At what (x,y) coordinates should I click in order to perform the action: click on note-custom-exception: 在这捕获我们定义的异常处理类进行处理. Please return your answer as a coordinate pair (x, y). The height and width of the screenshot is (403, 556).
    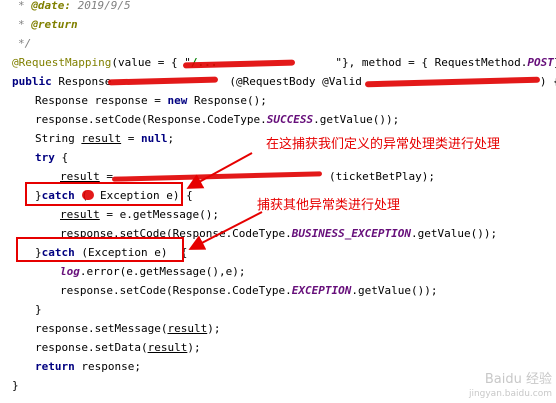
    Looking at the image, I should click on (383, 144).